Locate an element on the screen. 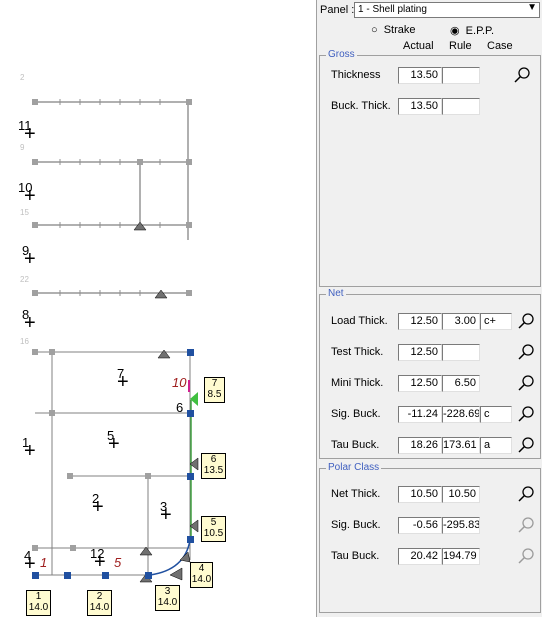 Image resolution: width=542 pixels, height=617 pixels. chevron-down-icon: ▼ is located at coordinates (532, 7).